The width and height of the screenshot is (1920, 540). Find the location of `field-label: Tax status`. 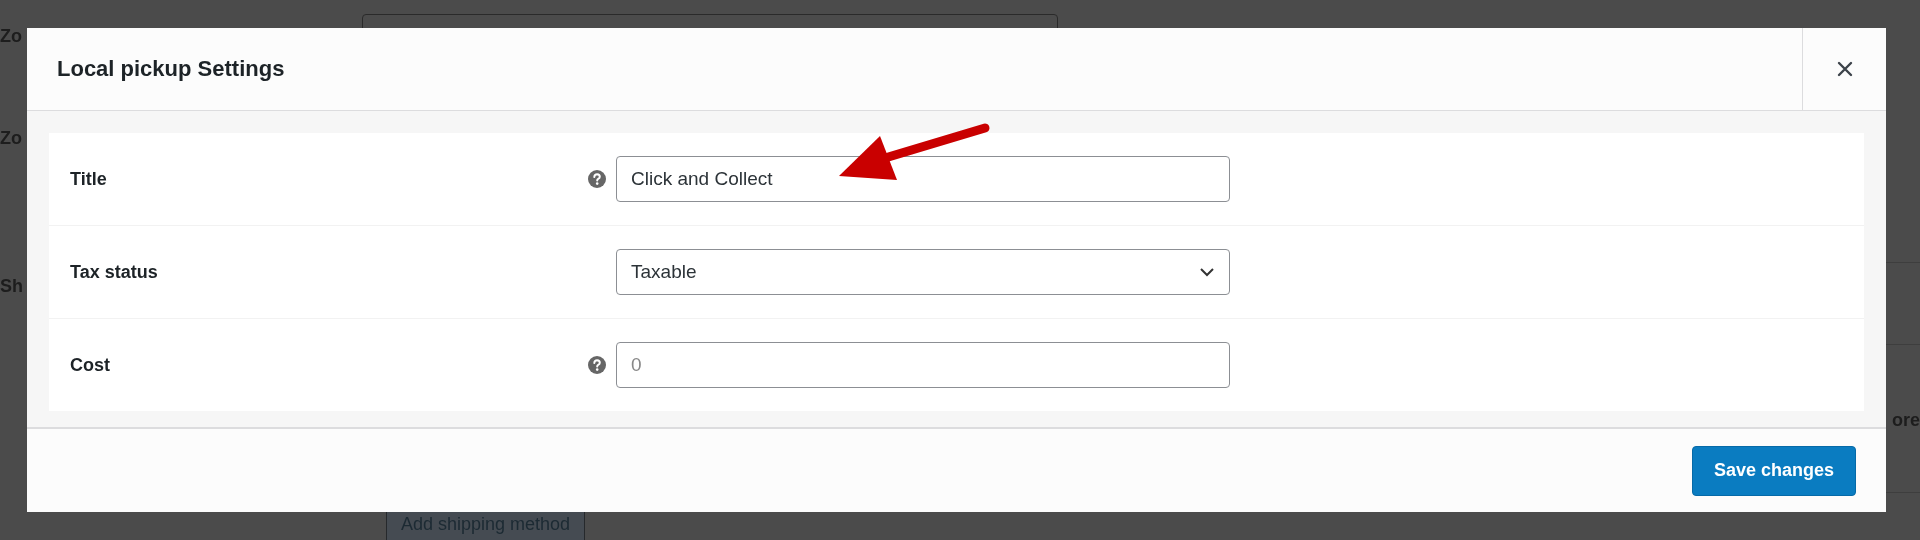

field-label: Tax status is located at coordinates (114, 271).